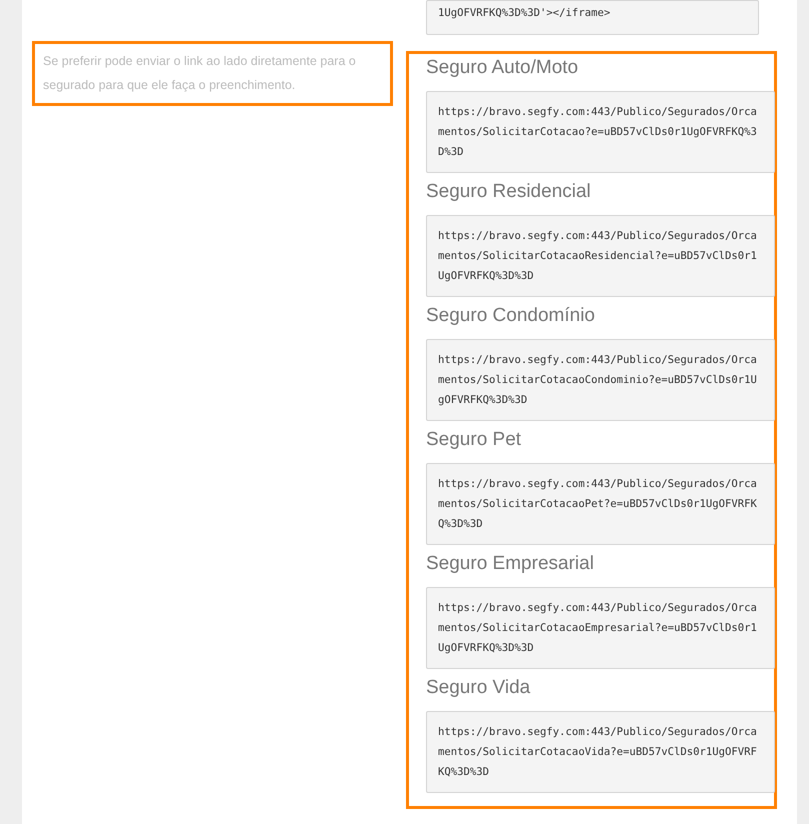 The width and height of the screenshot is (809, 824). Describe the element at coordinates (509, 192) in the screenshot. I see `section-heading: Seguro Residencial` at that location.